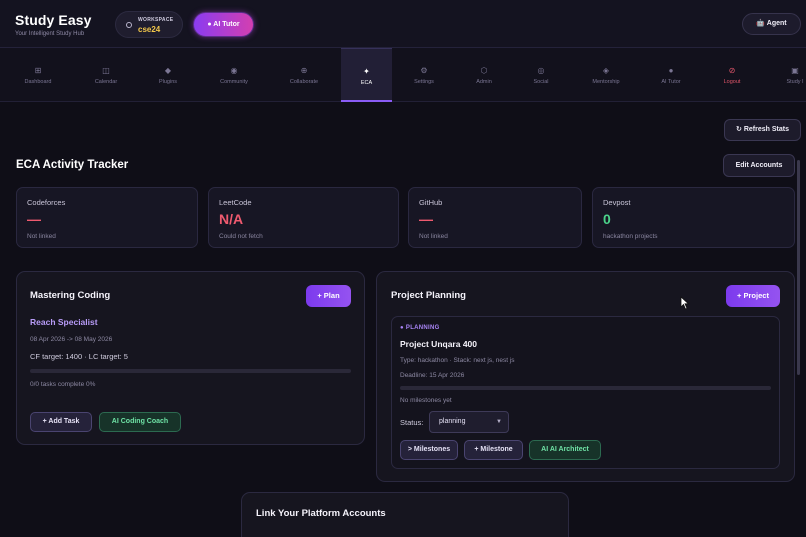 The image size is (806, 537). I want to click on tab-label: Community, so click(234, 82).